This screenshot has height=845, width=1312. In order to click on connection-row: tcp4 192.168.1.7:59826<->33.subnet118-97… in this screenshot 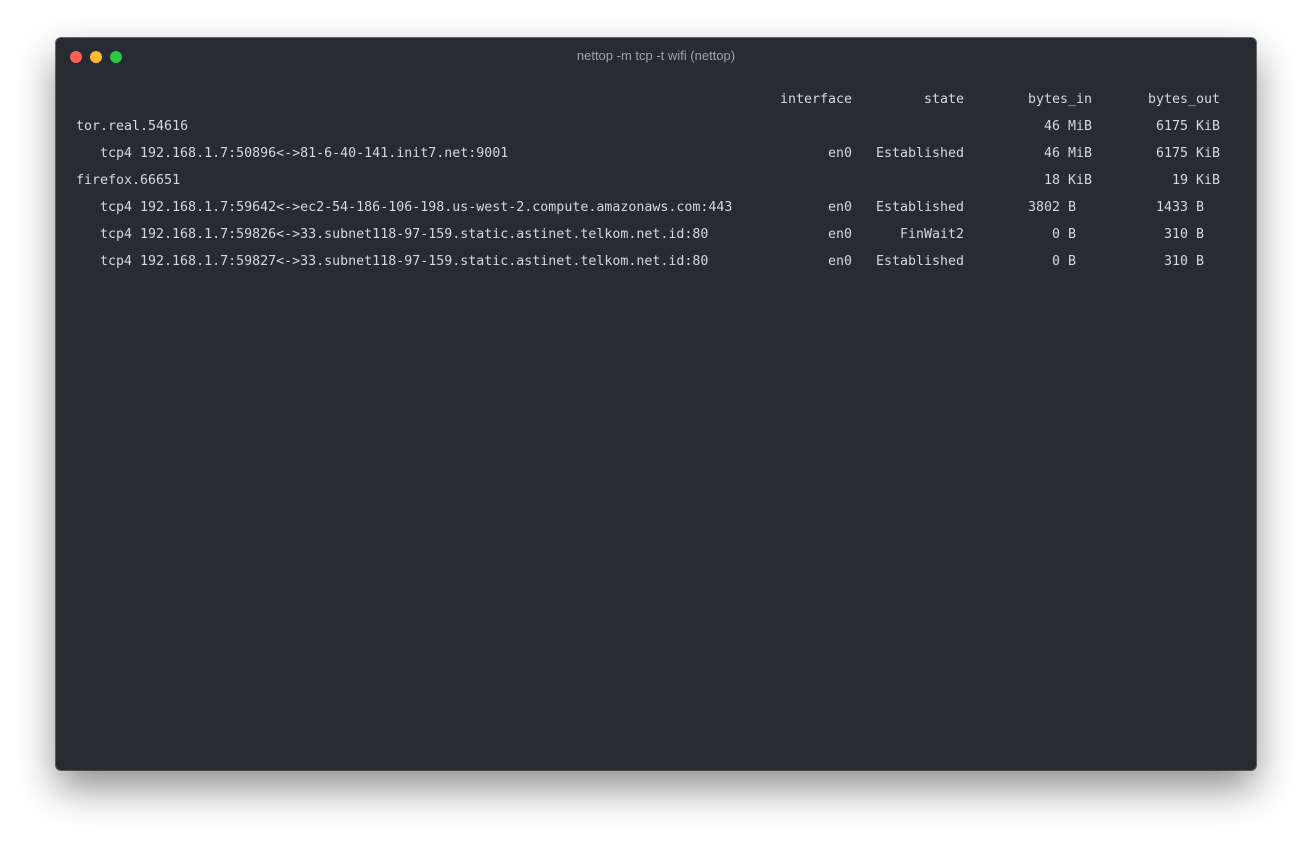, I will do `click(656, 235)`.